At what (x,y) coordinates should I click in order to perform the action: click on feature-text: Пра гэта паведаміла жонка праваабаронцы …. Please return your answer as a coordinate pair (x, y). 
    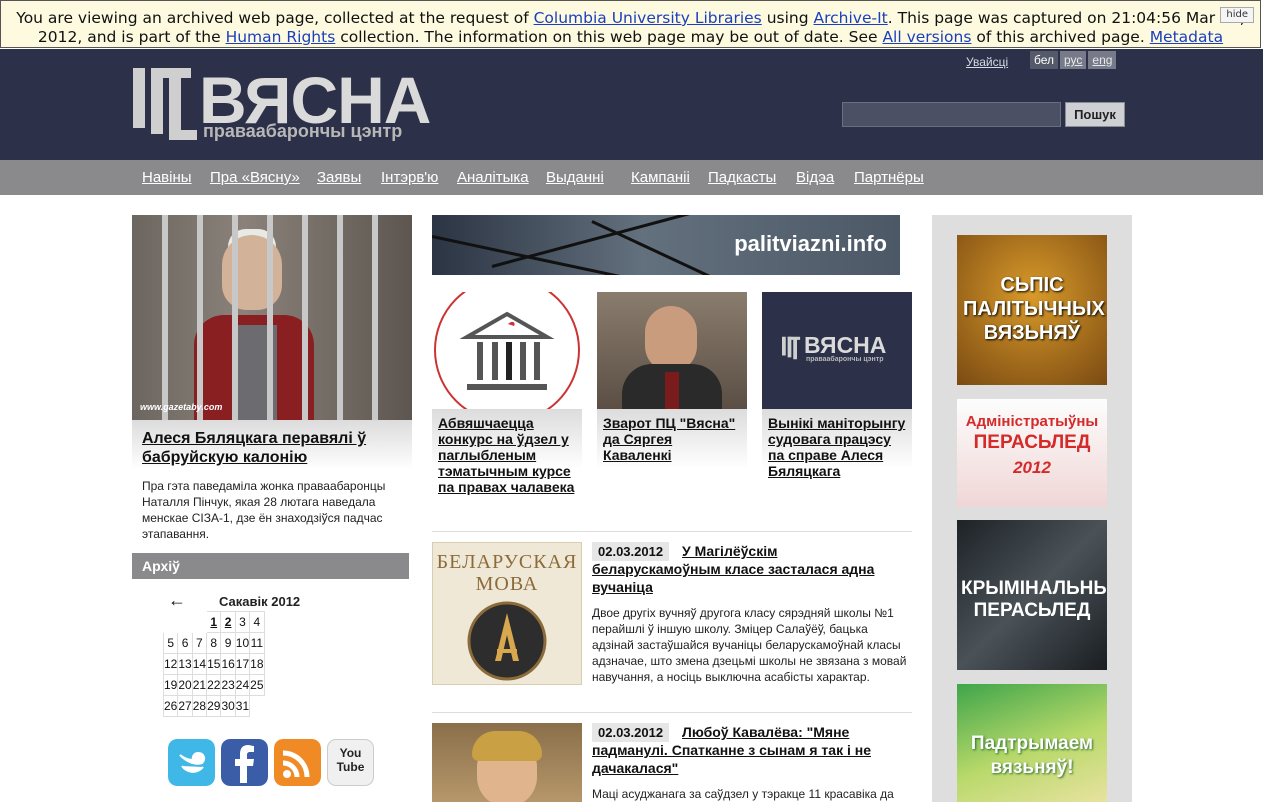
    Looking at the image, I should click on (264, 510).